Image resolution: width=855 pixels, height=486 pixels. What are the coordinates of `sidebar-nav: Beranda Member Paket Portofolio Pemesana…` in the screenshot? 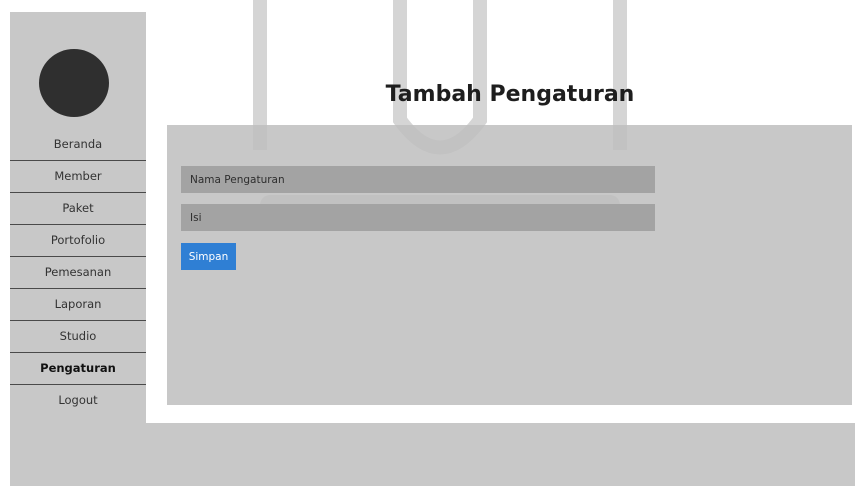 It's located at (78, 273).